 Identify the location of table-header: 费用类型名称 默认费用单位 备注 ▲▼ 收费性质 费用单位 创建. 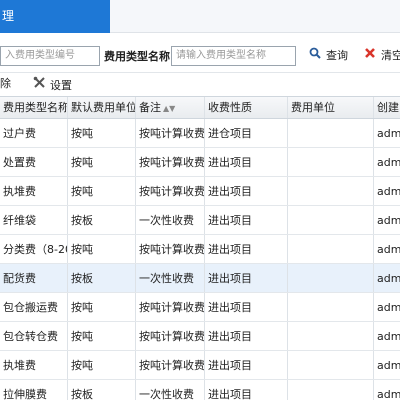
(200, 108).